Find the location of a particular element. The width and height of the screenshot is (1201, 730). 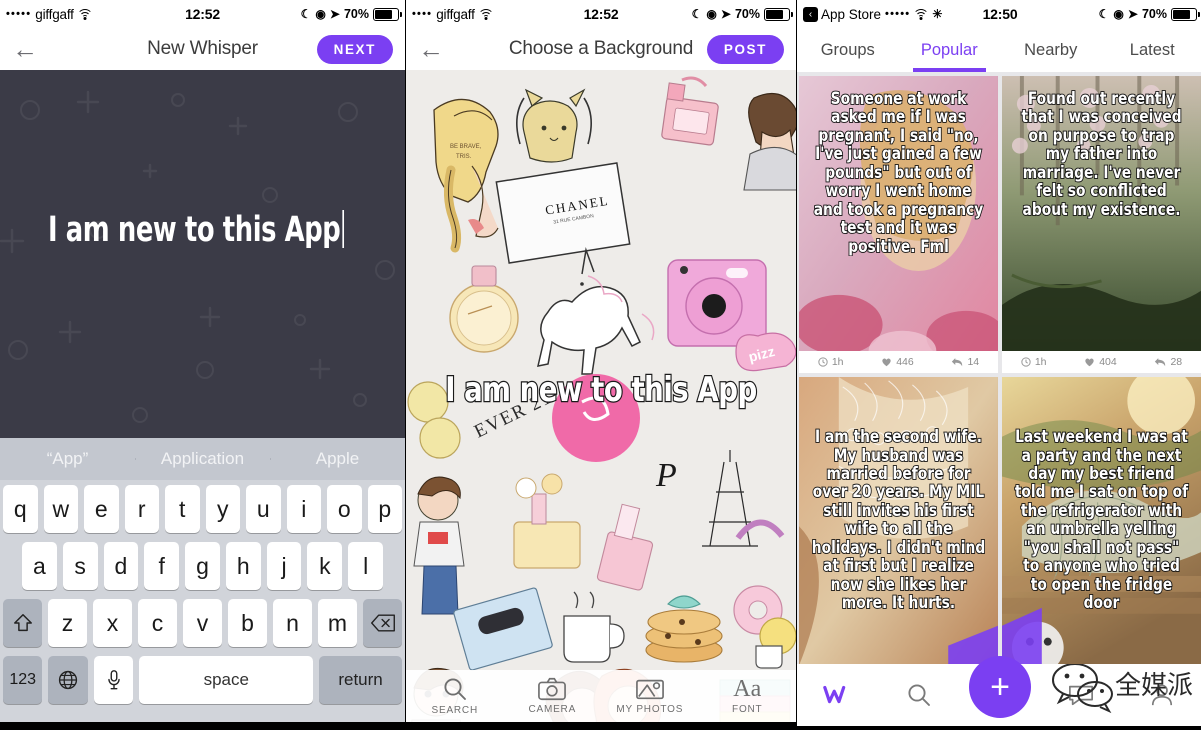

key-g: g is located at coordinates (202, 566).